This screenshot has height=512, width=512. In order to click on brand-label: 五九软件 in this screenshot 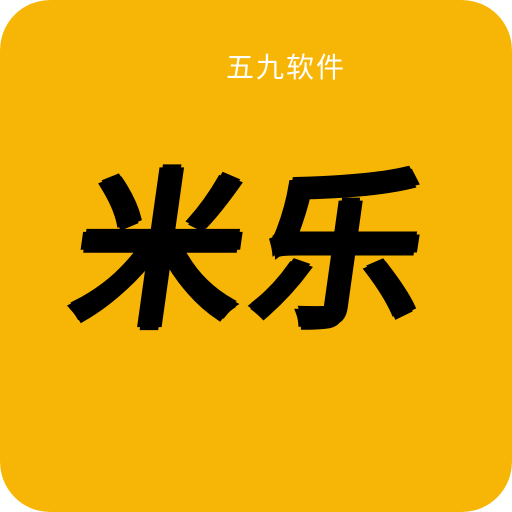, I will do `click(285, 67)`.